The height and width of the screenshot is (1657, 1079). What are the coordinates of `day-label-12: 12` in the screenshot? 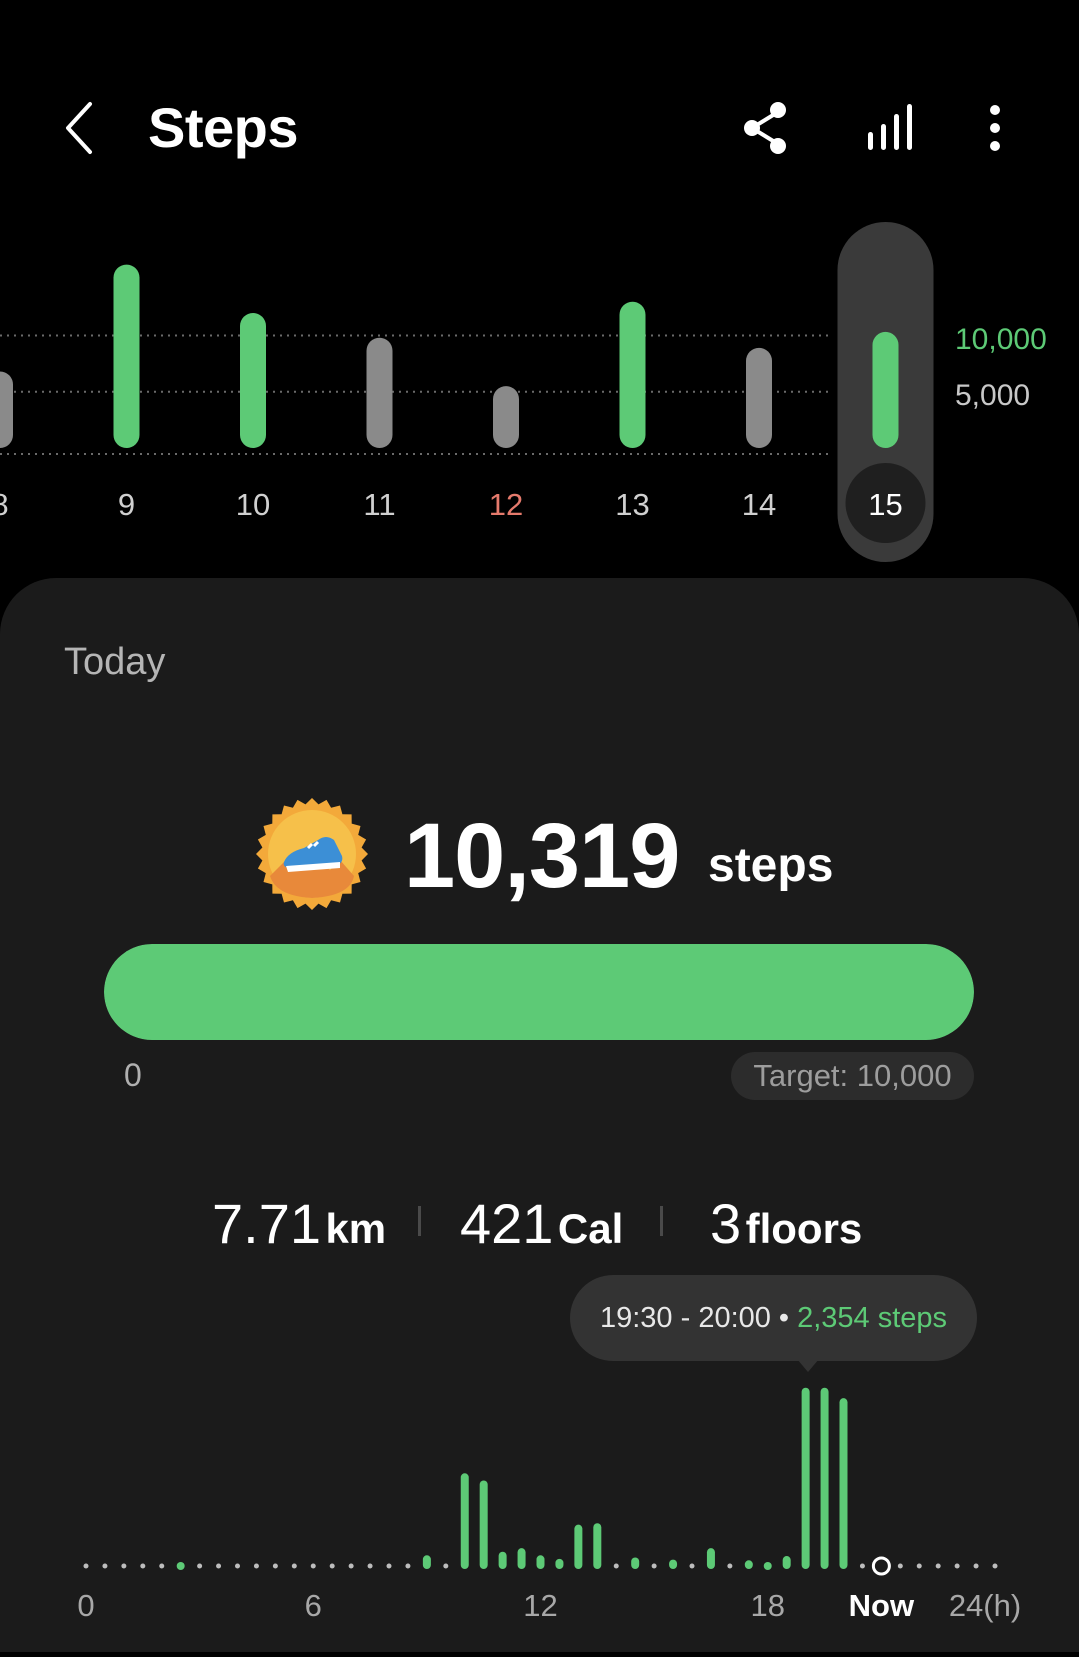 It's located at (506, 504).